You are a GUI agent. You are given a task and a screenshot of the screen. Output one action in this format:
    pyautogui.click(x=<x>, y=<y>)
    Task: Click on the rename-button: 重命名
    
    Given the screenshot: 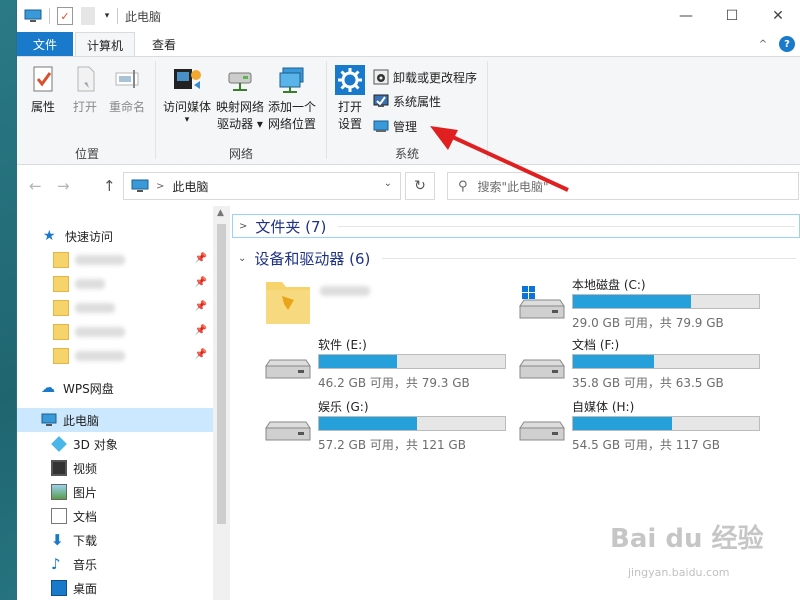 What is the action you would take?
    pyautogui.click(x=127, y=90)
    